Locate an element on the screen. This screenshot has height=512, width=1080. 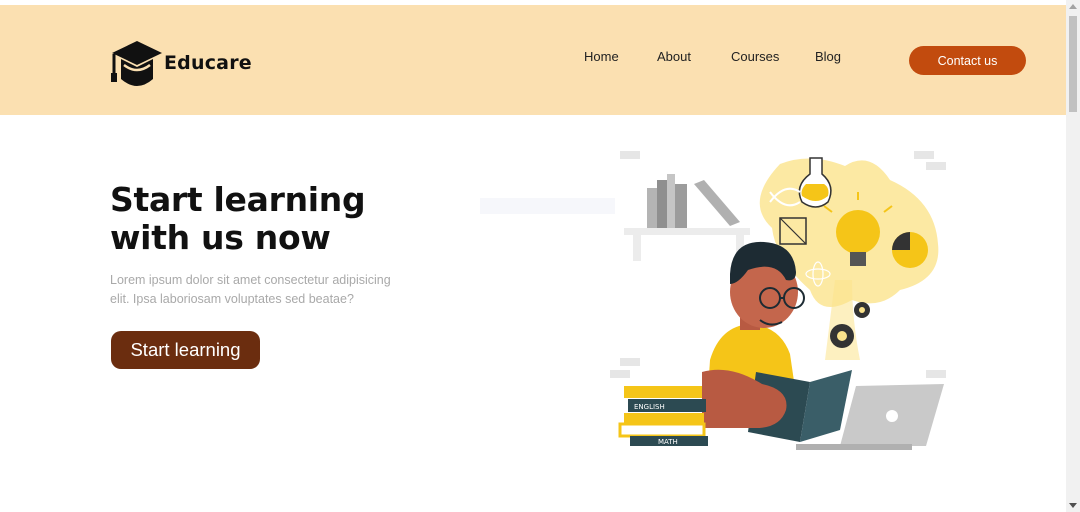
nav-courses: Courses is located at coordinates (755, 56).